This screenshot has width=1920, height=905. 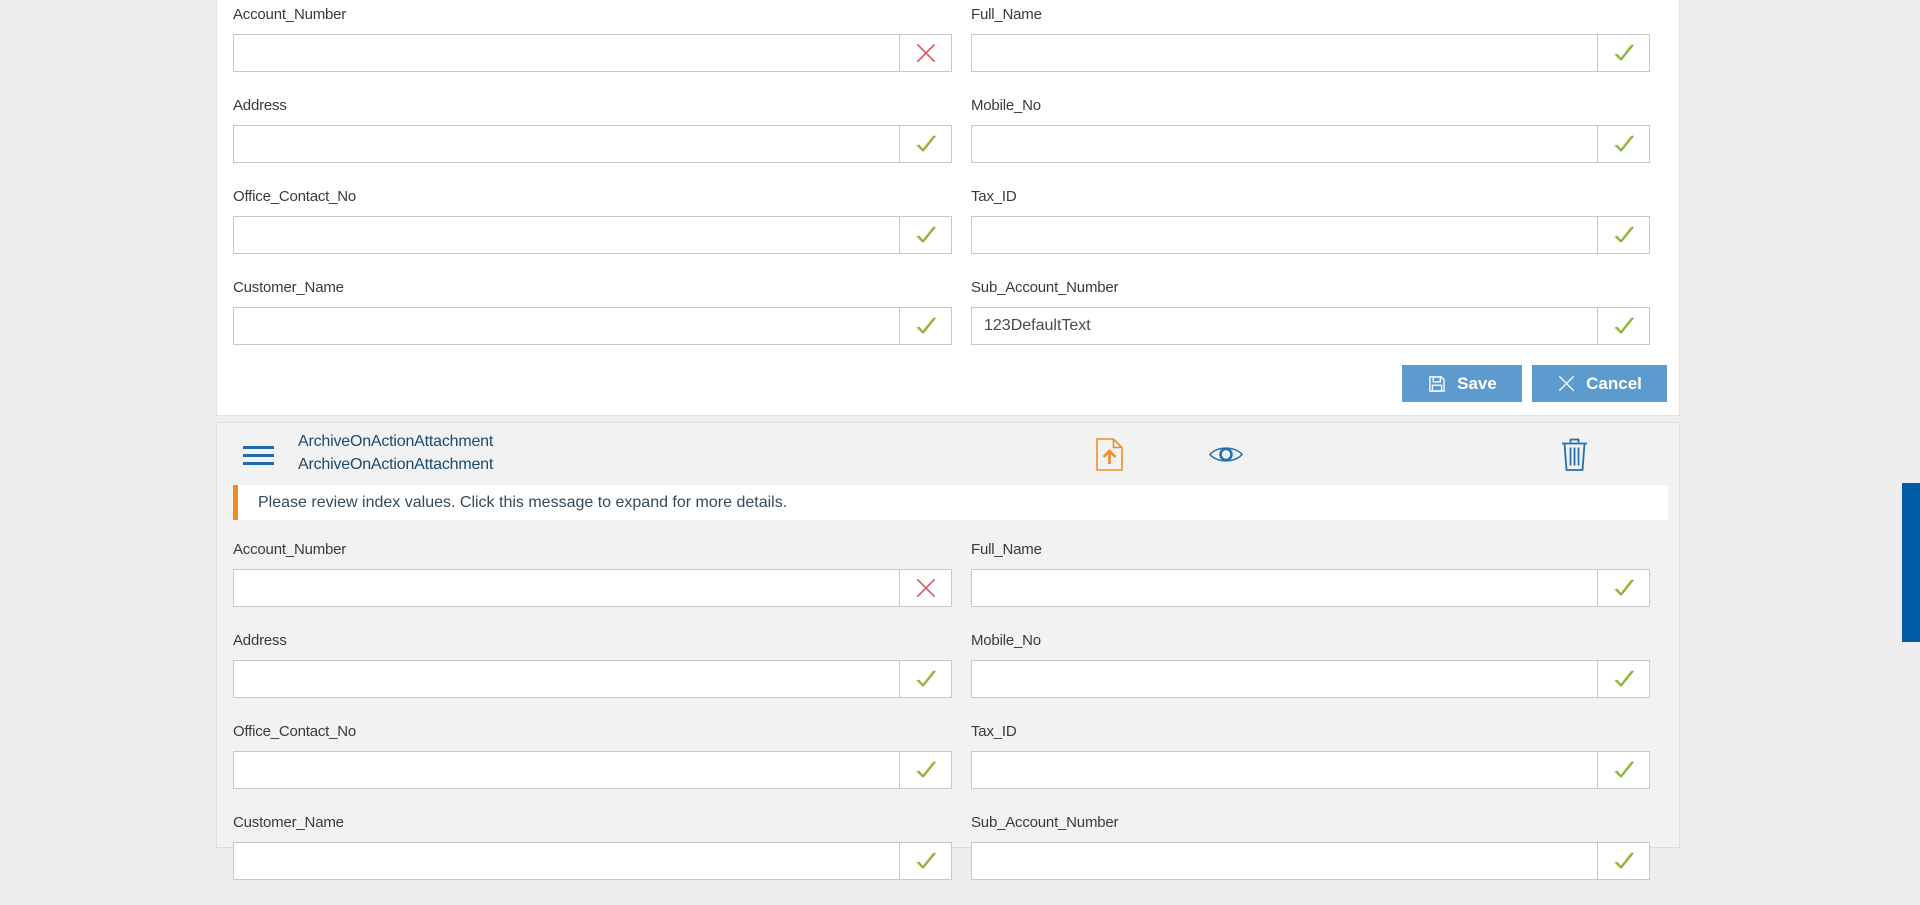 I want to click on save-button-label: Save, so click(x=1477, y=383).